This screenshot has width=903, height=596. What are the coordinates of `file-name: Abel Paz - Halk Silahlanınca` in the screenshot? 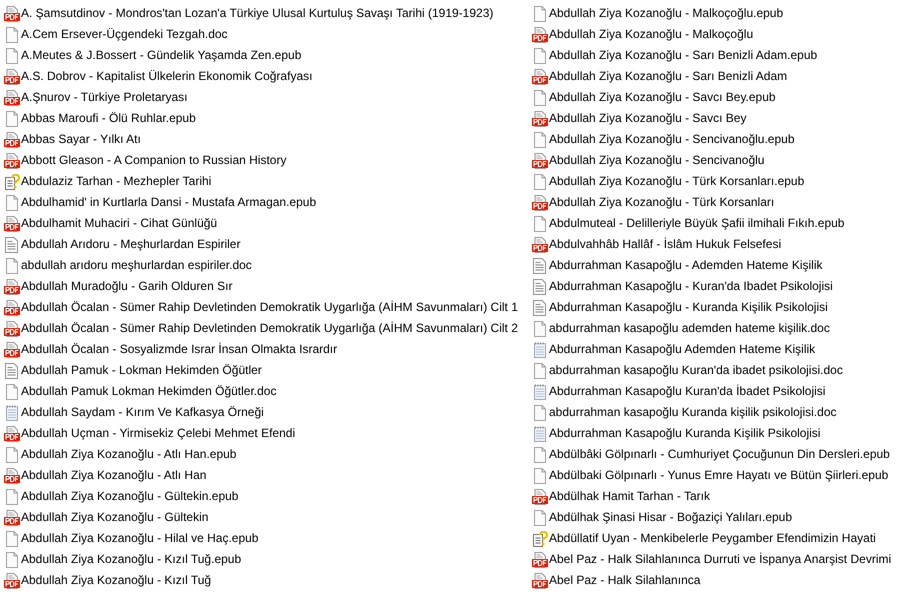 It's located at (624, 580).